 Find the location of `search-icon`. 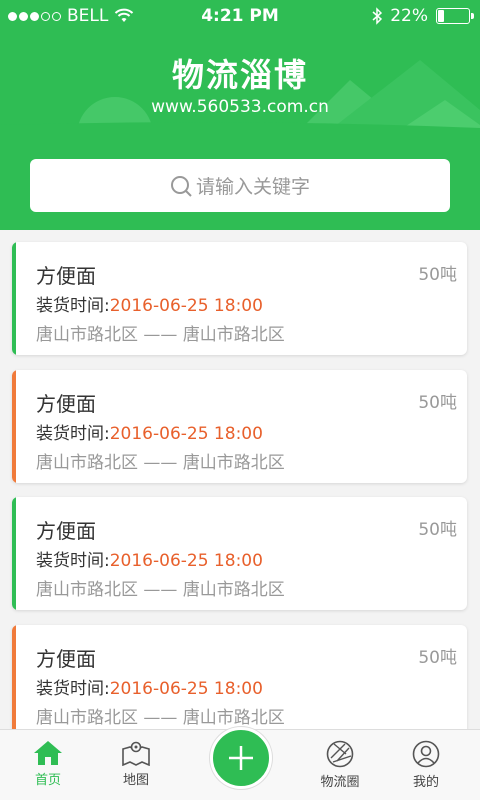

search-icon is located at coordinates (181, 186).